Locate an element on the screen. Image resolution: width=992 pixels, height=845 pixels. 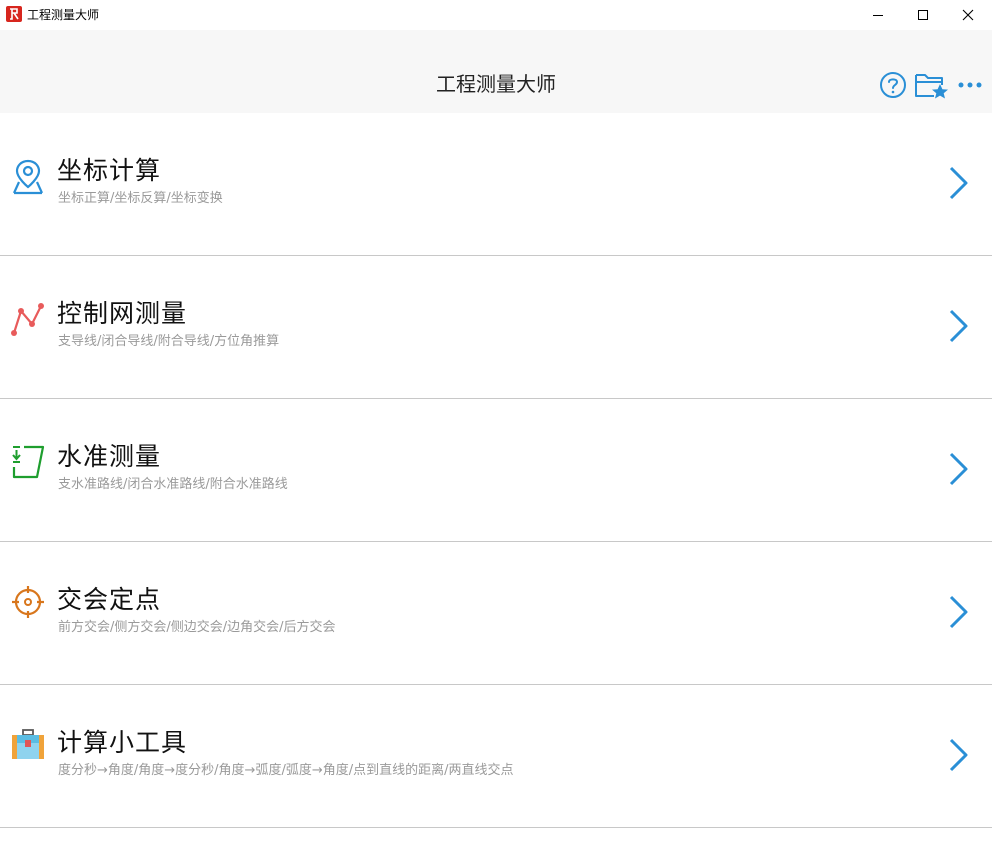
minimize-icon is located at coordinates (878, 15).